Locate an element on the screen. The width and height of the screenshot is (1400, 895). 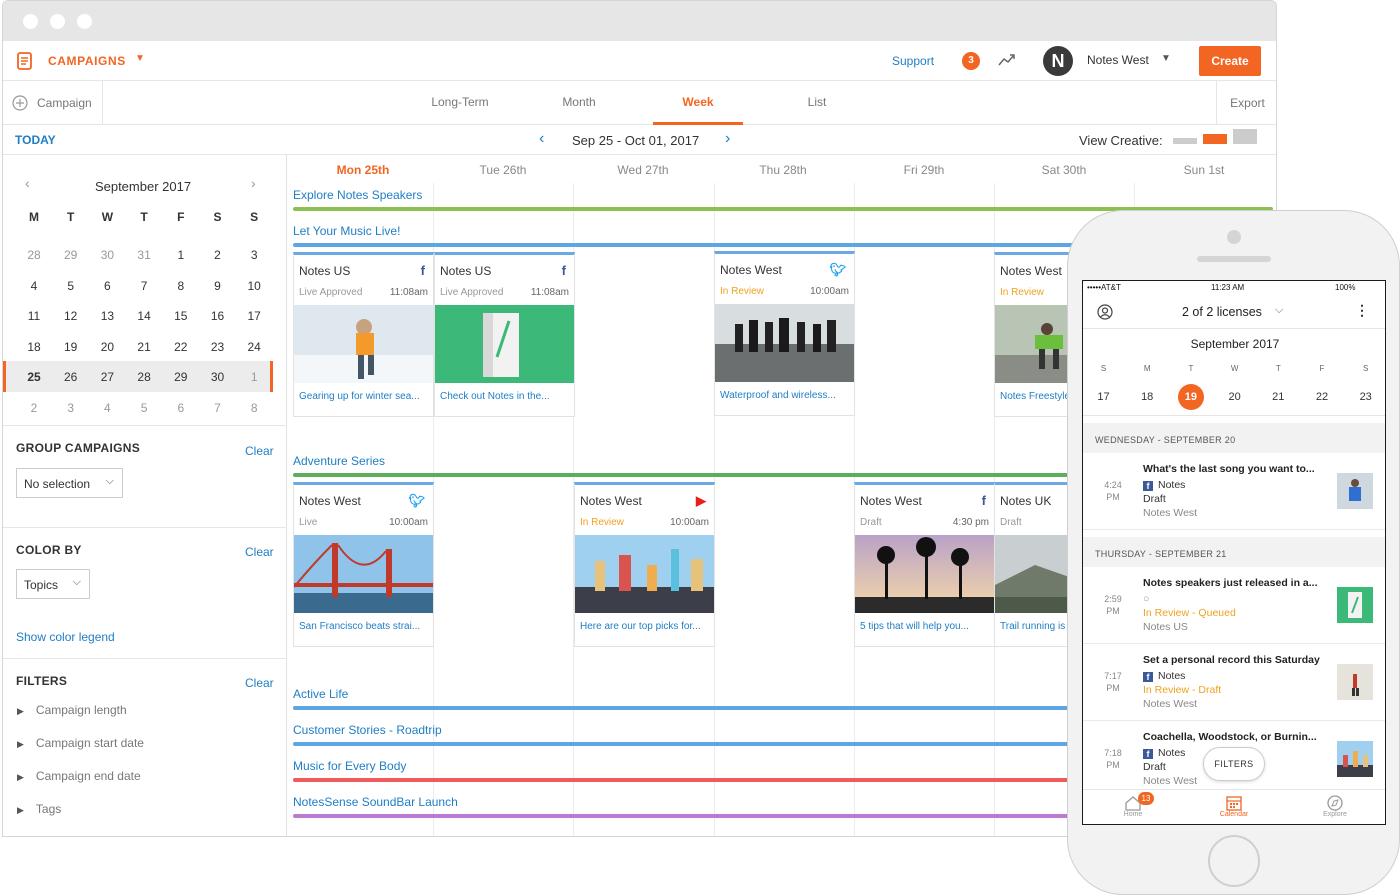
nav-home: Home is located at coordinates (1133, 804).